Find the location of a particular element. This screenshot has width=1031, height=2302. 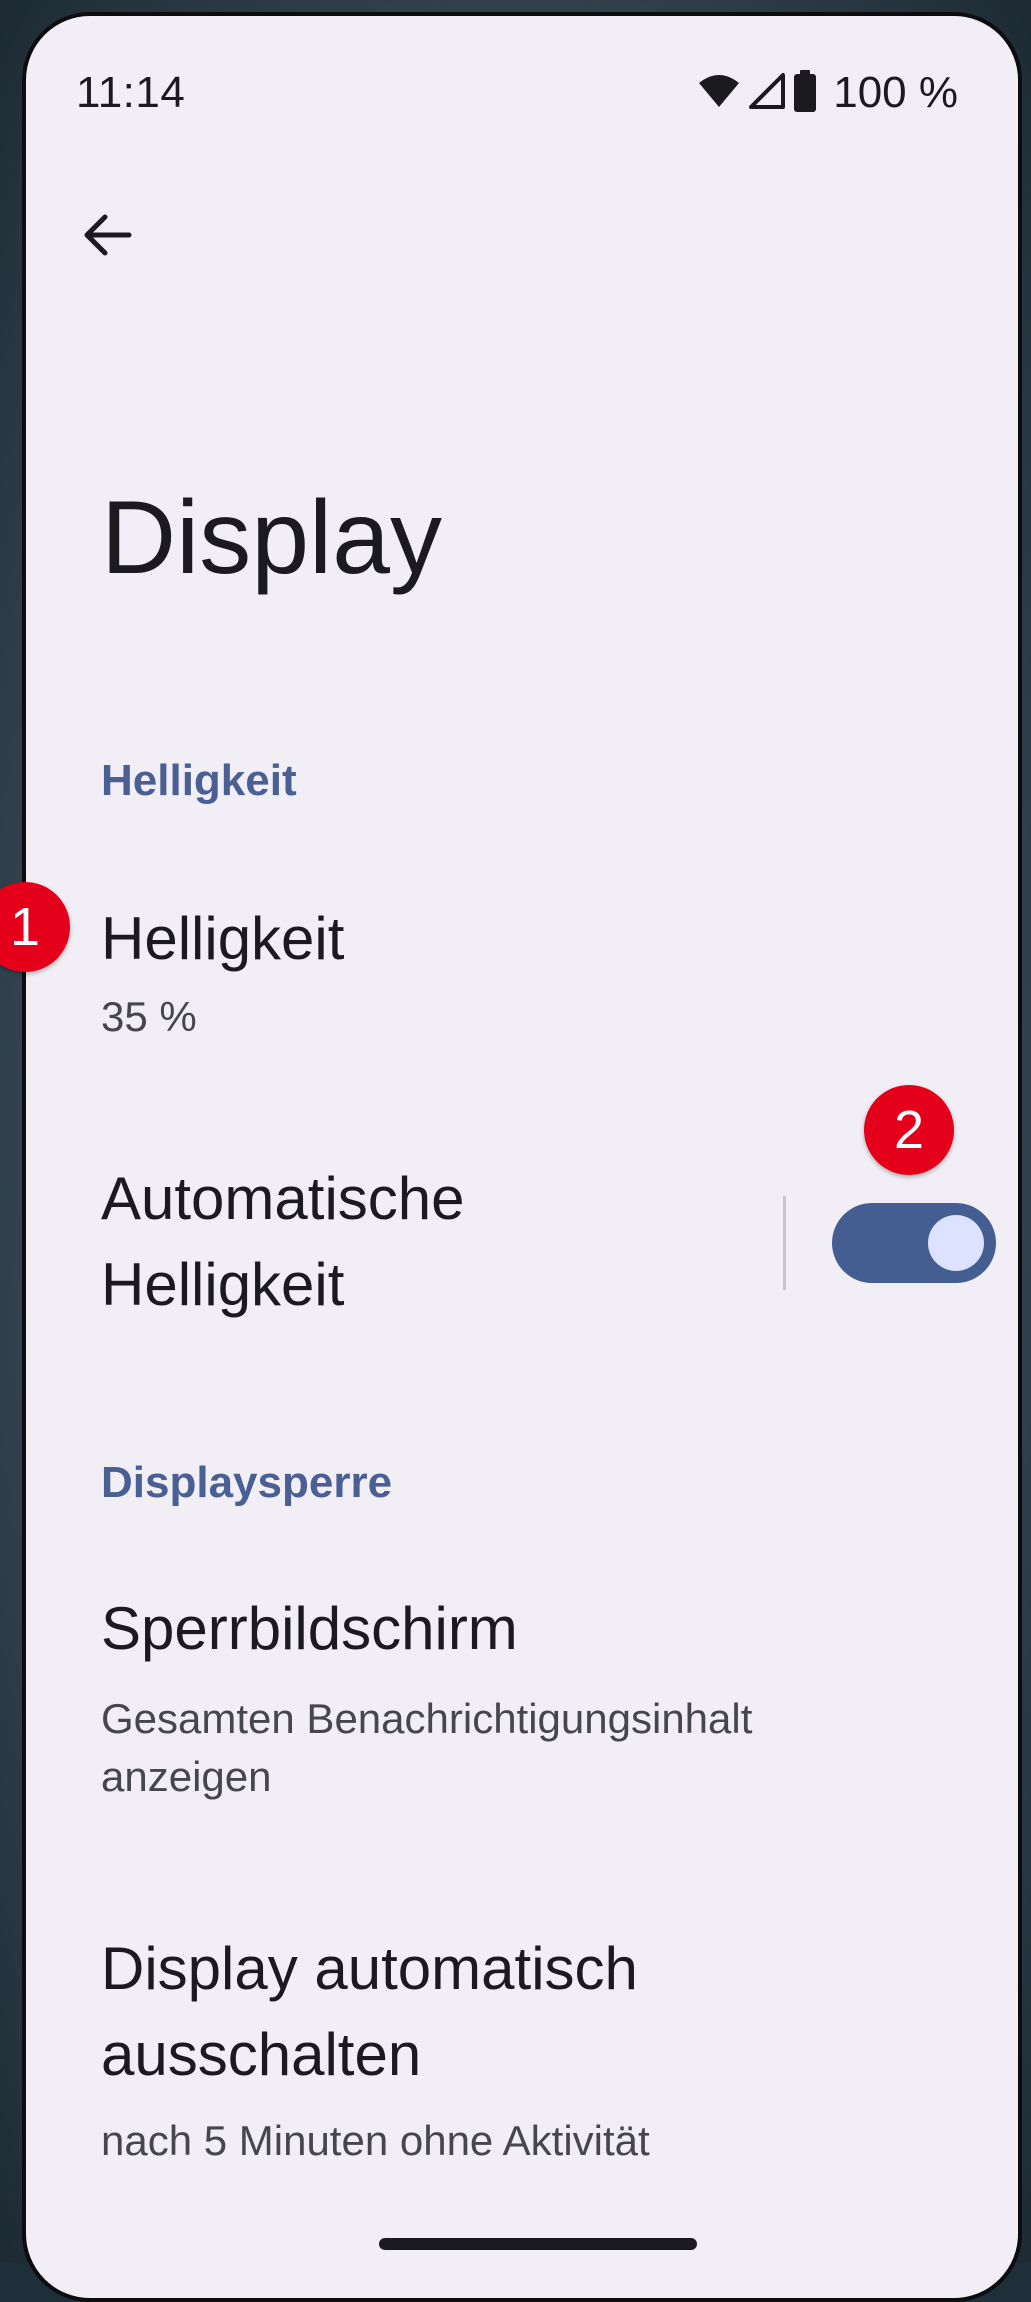

battery-percentage: 100 % is located at coordinates (895, 92).